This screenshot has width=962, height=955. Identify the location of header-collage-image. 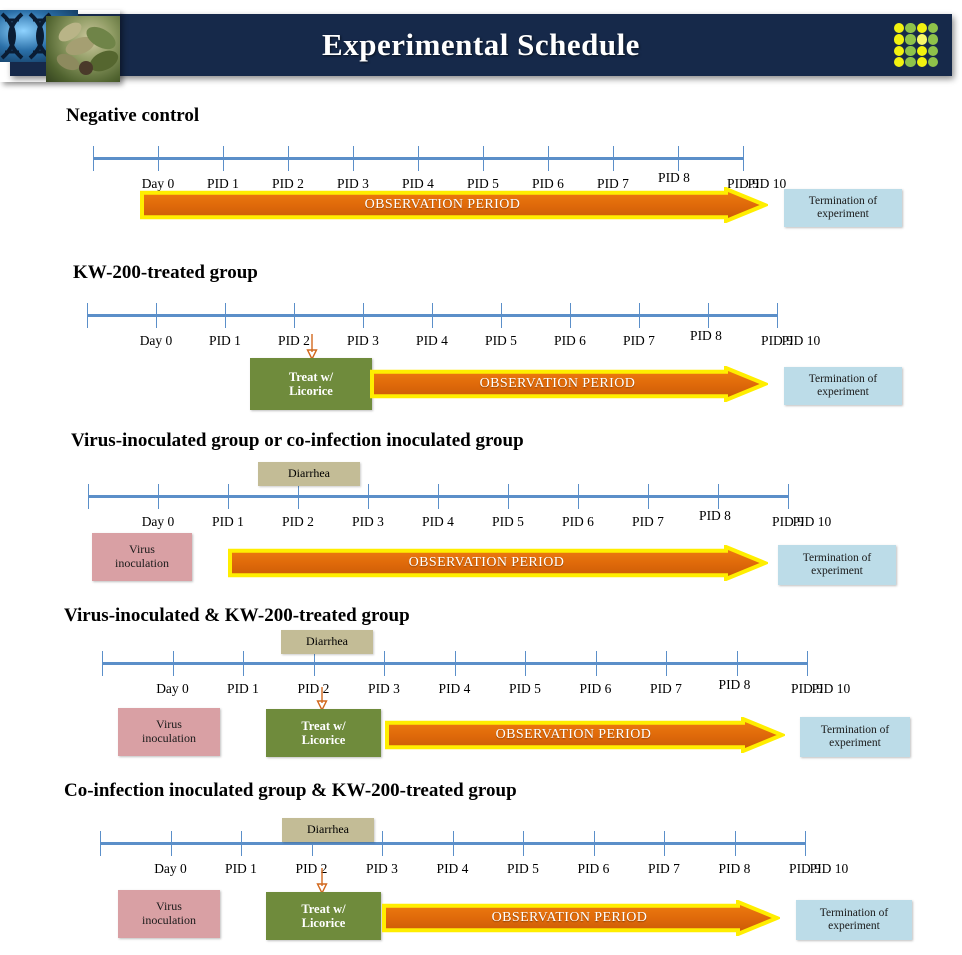
(60, 46).